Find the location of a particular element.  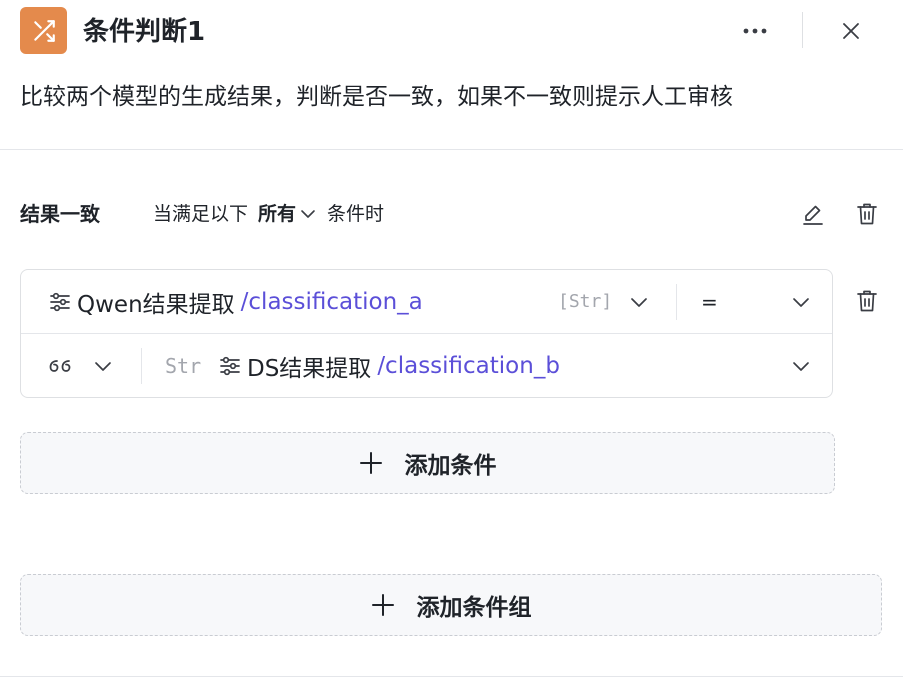

left-variable-selector: Qwen结果提取 /classification_a is located at coordinates (236, 302).